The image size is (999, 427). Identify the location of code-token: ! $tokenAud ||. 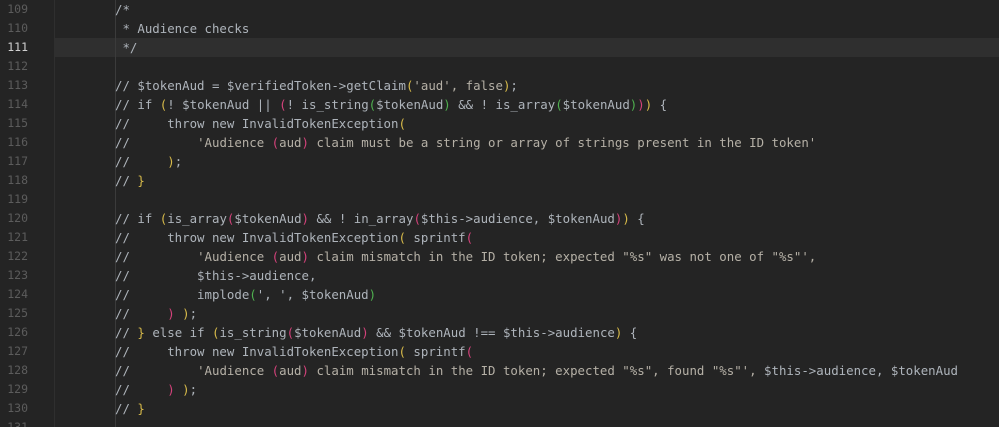
(223, 104).